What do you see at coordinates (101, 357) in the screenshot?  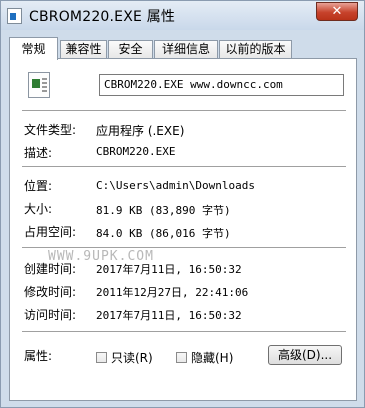 I see `readonly-checkbox` at bounding box center [101, 357].